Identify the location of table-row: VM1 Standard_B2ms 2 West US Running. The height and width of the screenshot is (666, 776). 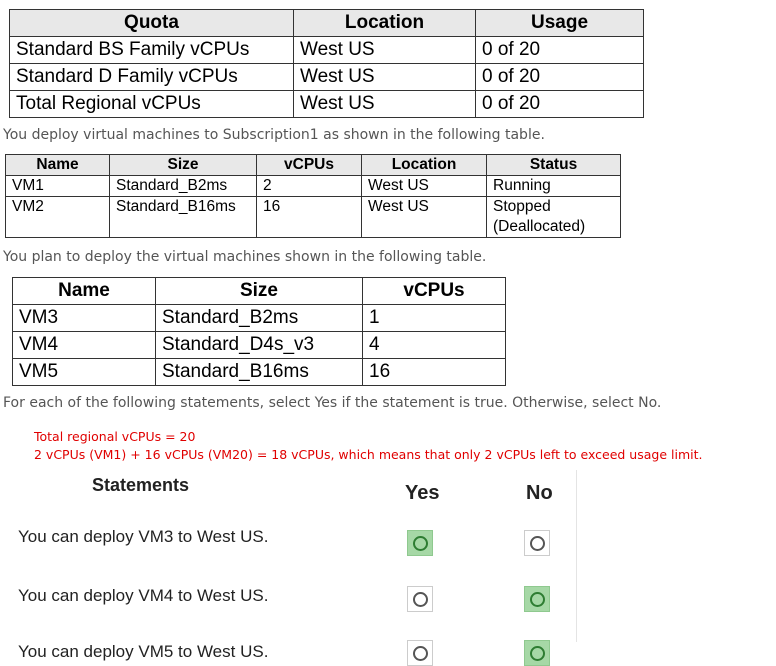
(313, 186).